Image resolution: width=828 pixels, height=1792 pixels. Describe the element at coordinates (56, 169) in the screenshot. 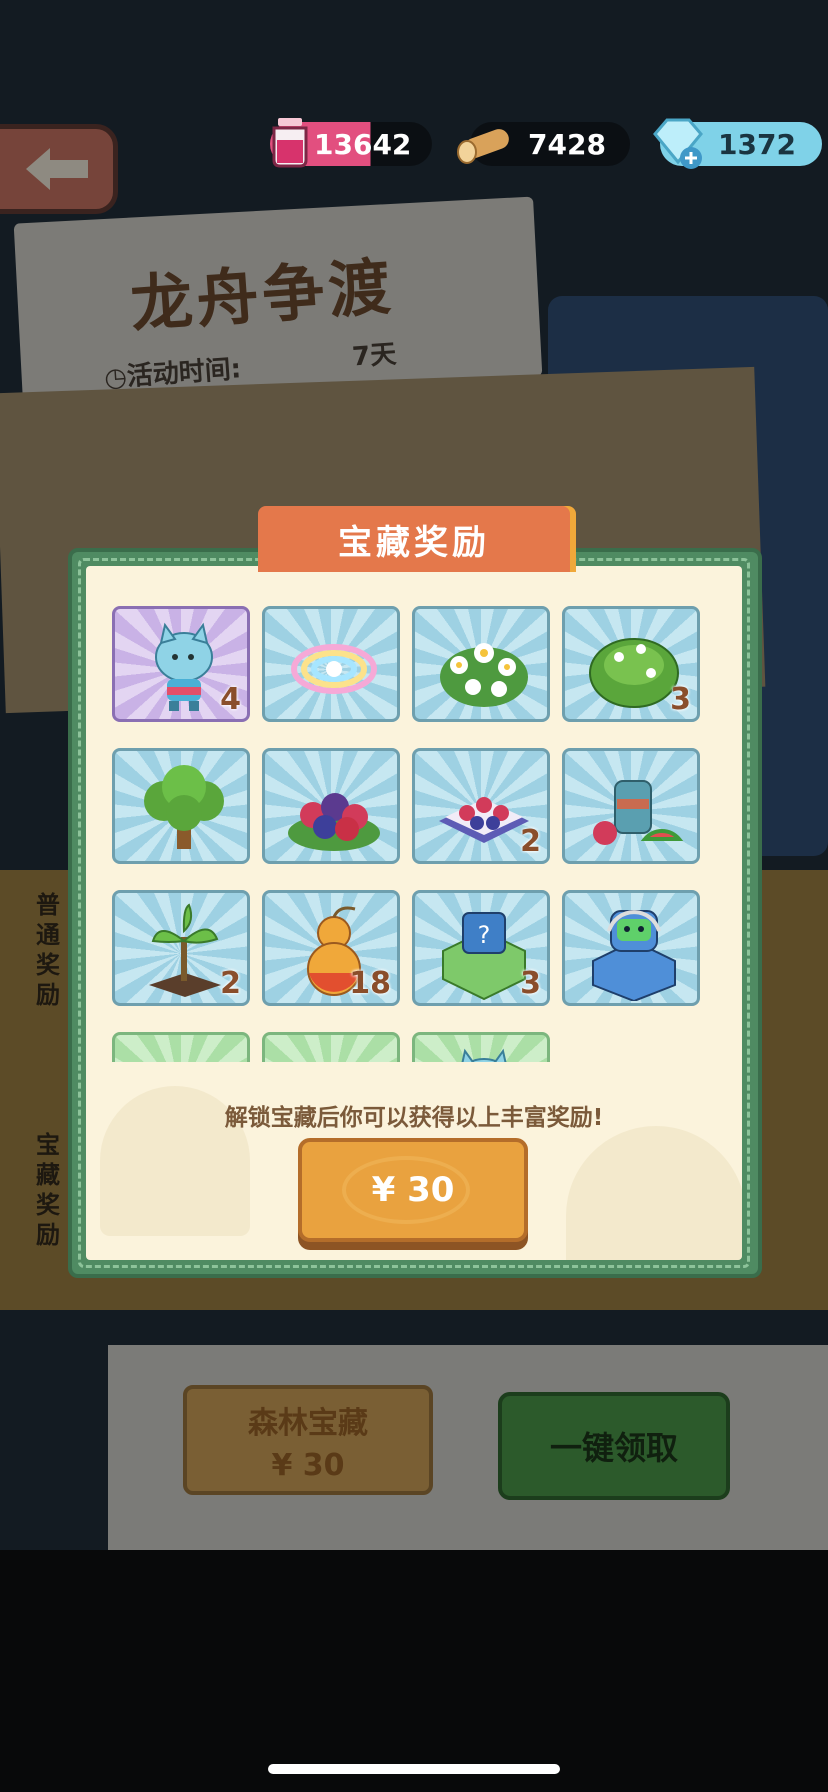

I see `arrow-left-icon` at that location.